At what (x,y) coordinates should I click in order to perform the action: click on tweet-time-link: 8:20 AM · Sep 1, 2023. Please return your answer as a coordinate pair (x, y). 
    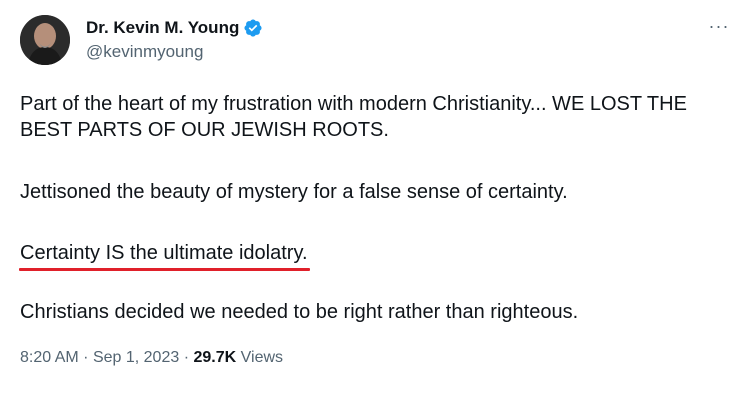
    Looking at the image, I should click on (99, 357).